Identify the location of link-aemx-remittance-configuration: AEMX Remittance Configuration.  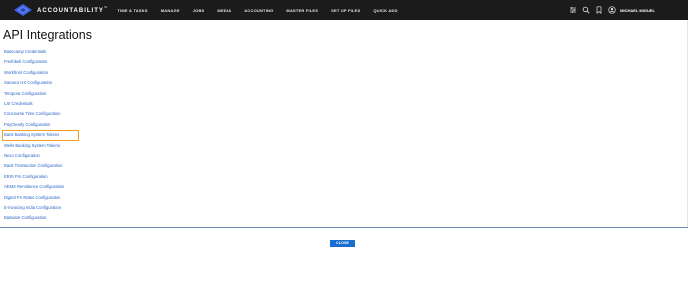
(40, 187).